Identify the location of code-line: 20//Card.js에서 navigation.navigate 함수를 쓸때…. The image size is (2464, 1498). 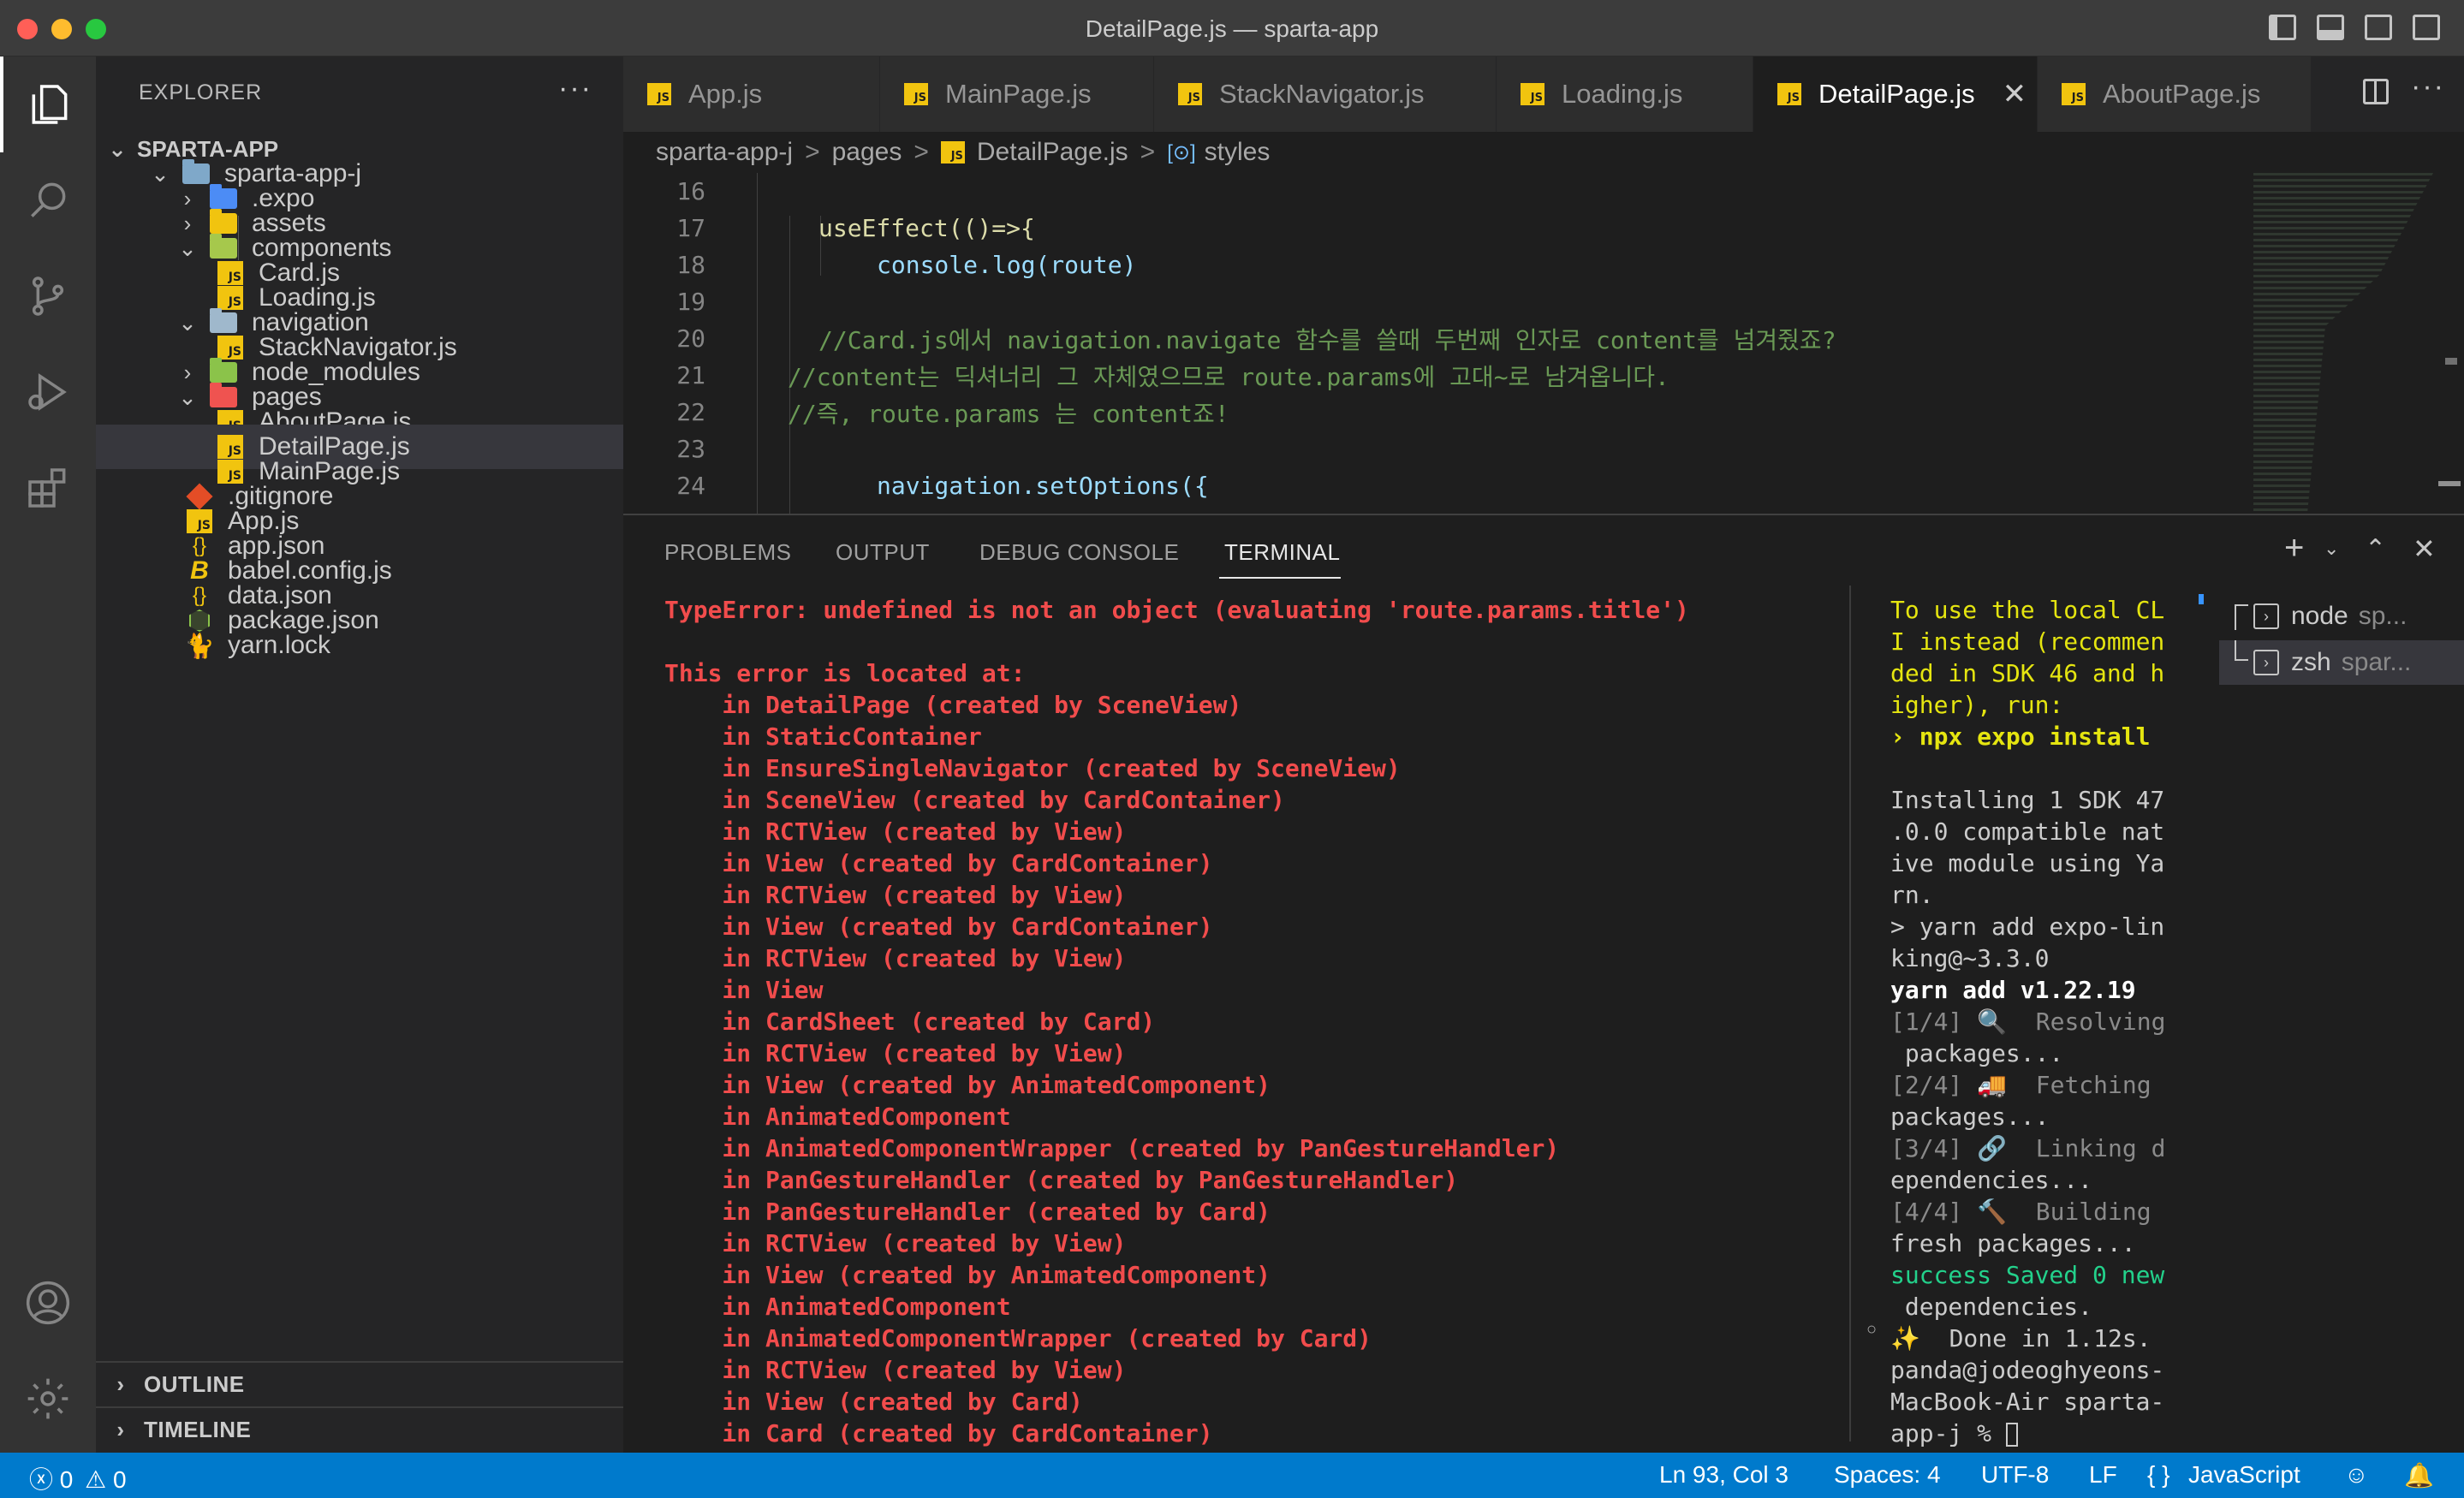
(1256, 339).